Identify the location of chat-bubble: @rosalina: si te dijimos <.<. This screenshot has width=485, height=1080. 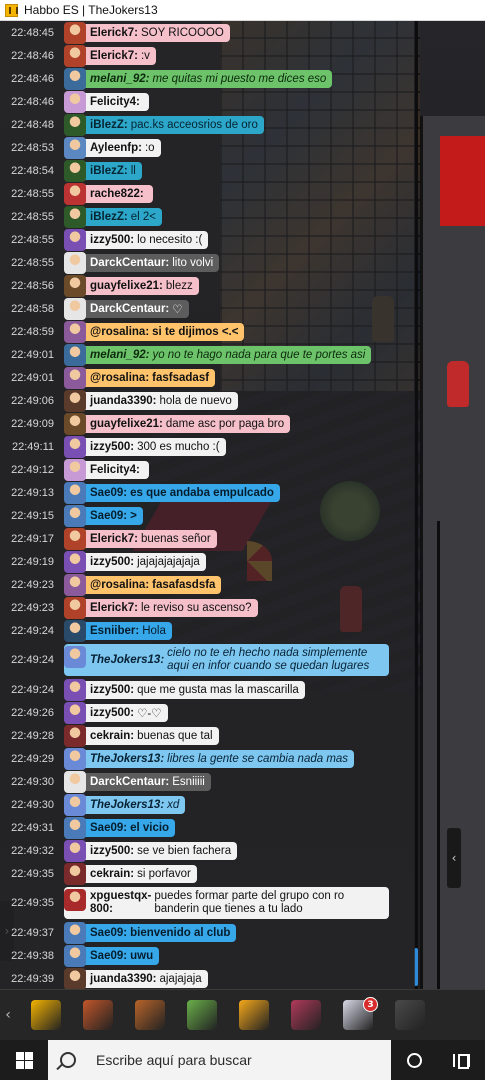
(154, 331).